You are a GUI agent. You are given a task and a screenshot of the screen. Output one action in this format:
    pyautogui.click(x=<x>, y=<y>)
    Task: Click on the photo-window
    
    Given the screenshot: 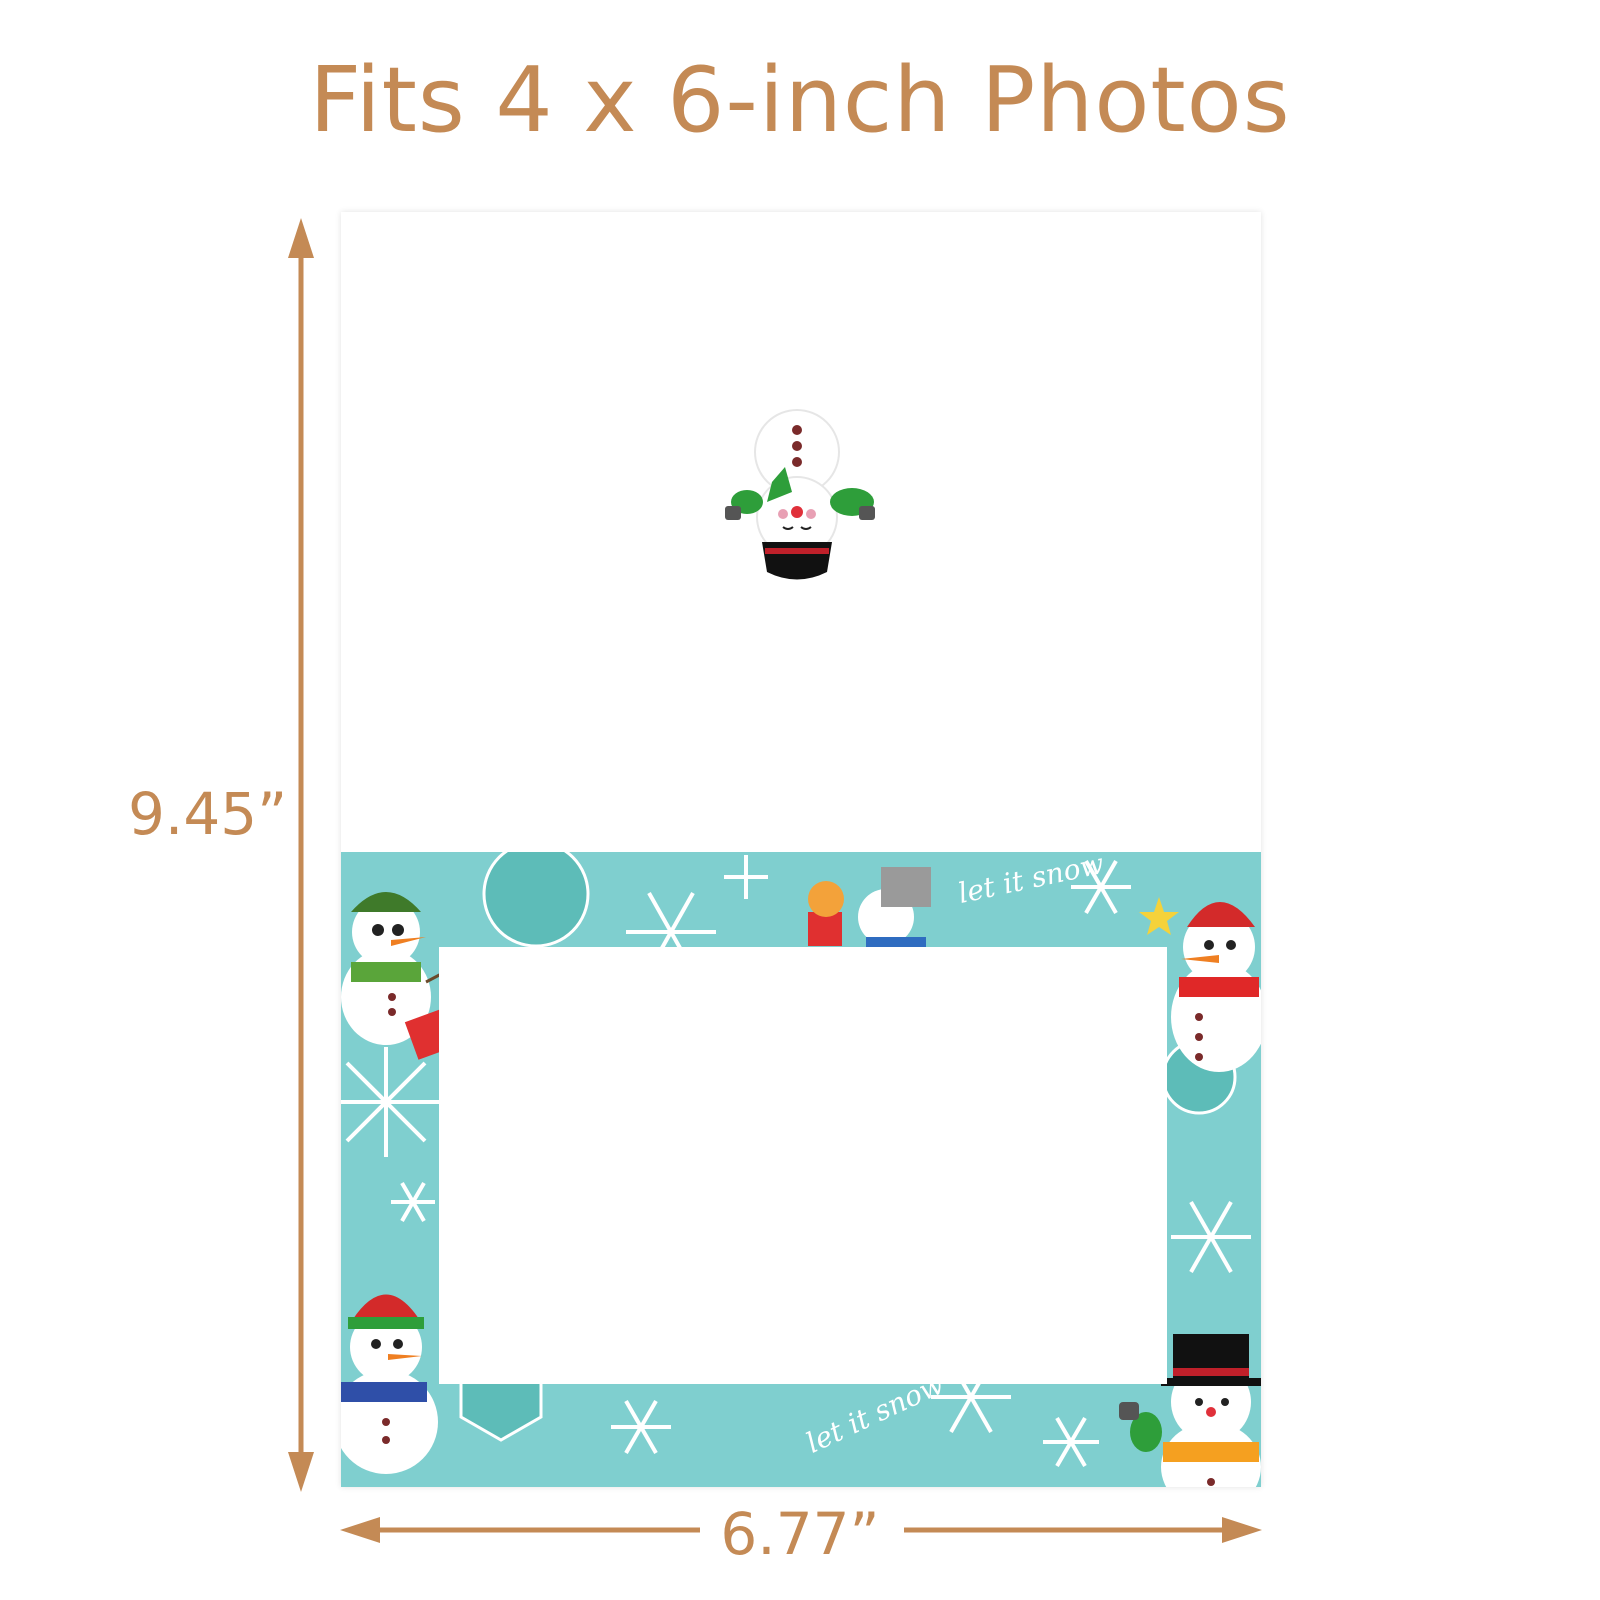 What is the action you would take?
    pyautogui.click(x=803, y=1165)
    